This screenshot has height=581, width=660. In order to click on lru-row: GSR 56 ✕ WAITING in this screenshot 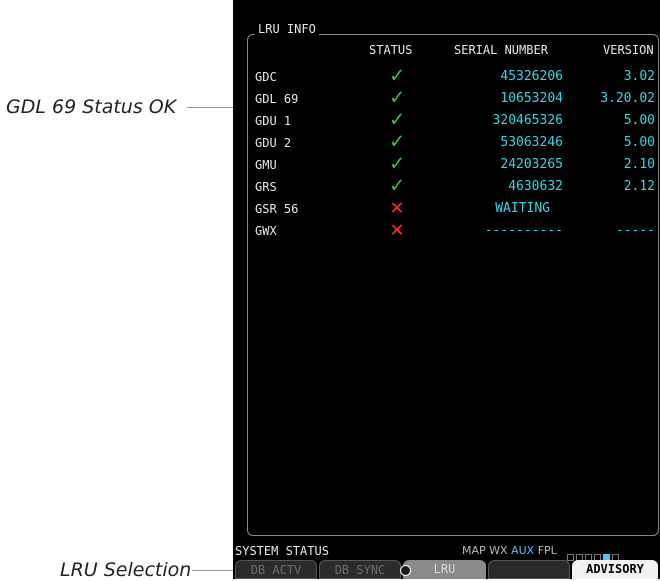, I will do `click(446, 208)`.